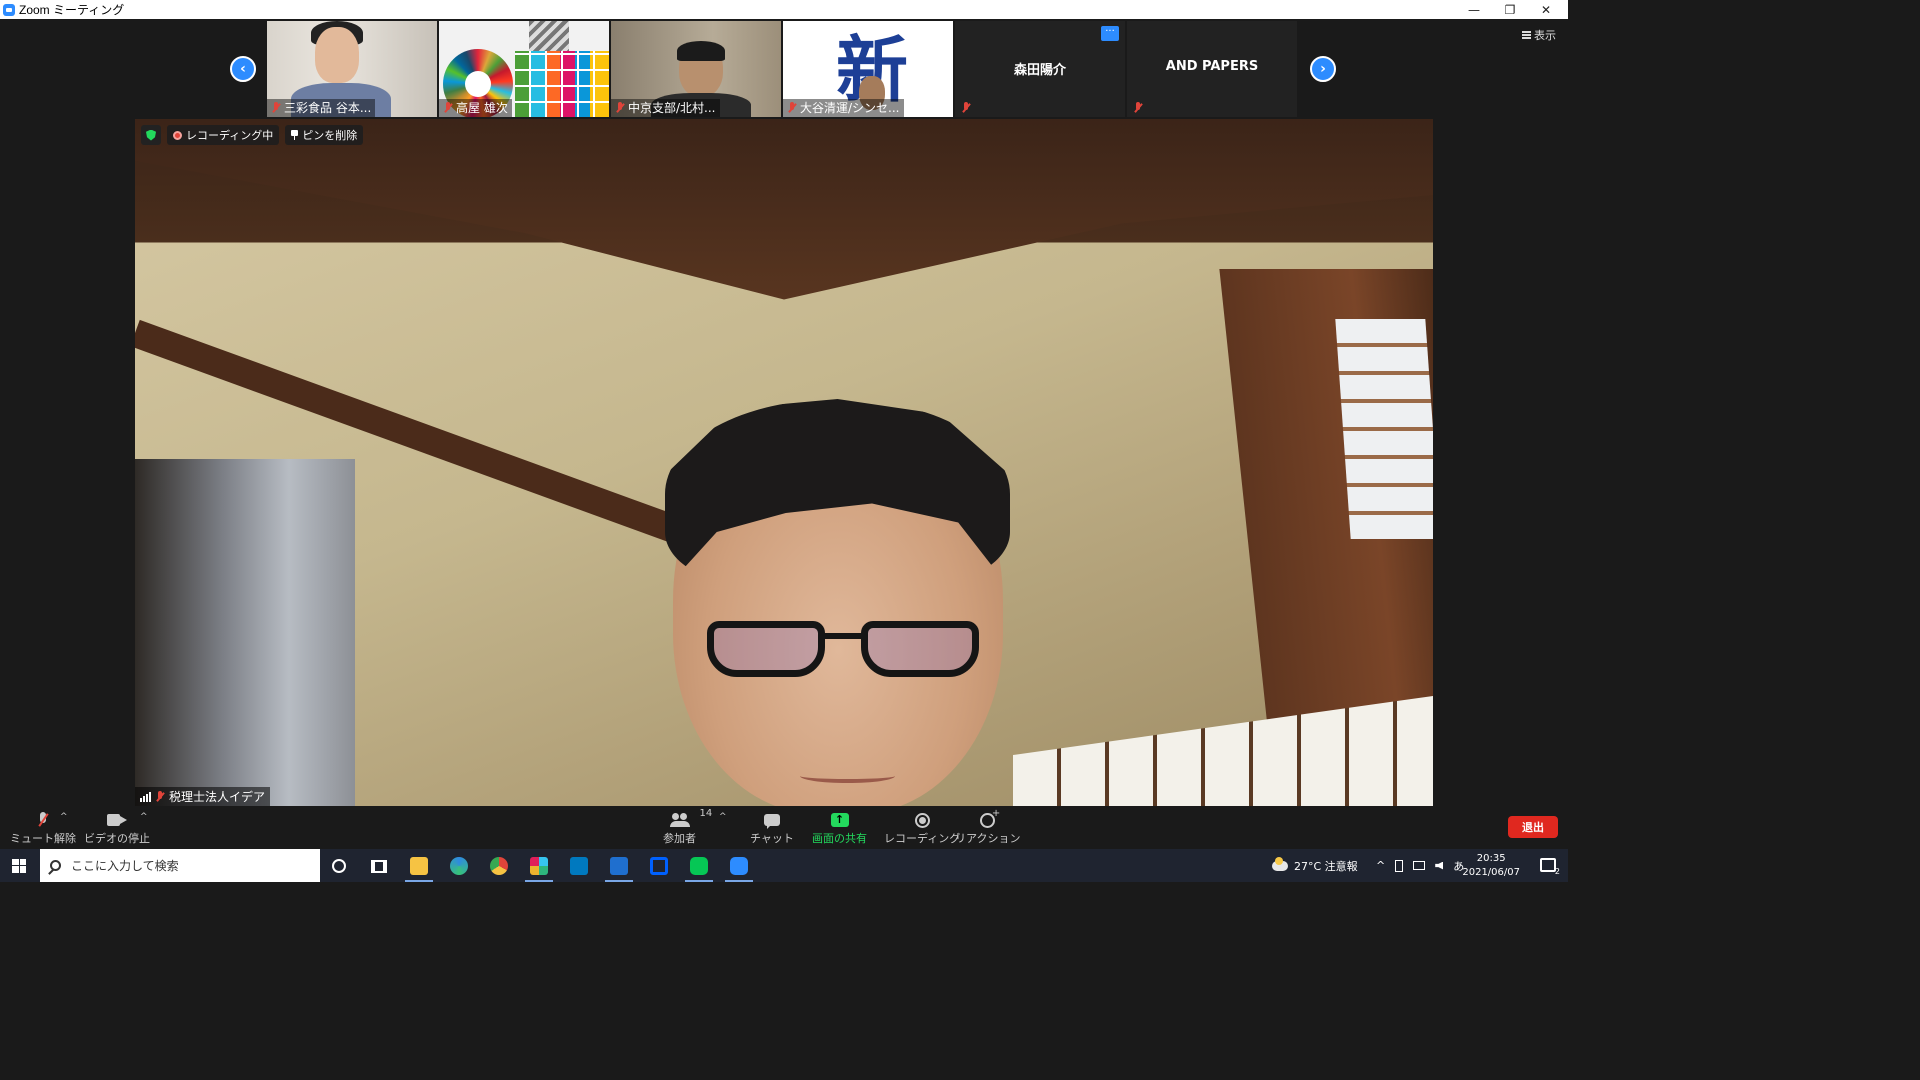 The image size is (1920, 1080). I want to click on zoom-app-icon, so click(9, 9).